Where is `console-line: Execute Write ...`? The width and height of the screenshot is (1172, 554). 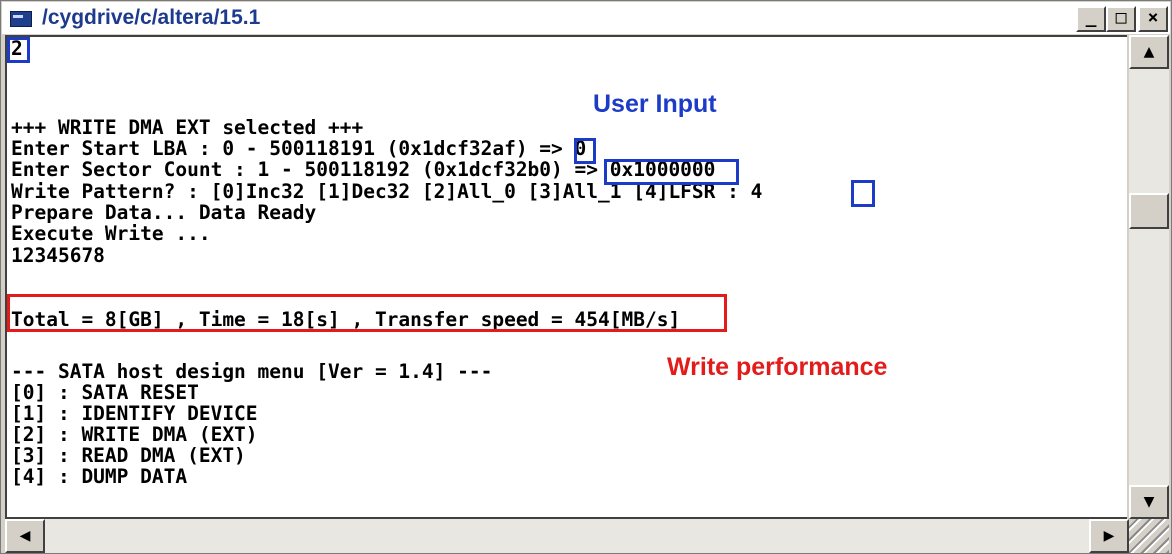 console-line: Execute Write ... is located at coordinates (111, 233).